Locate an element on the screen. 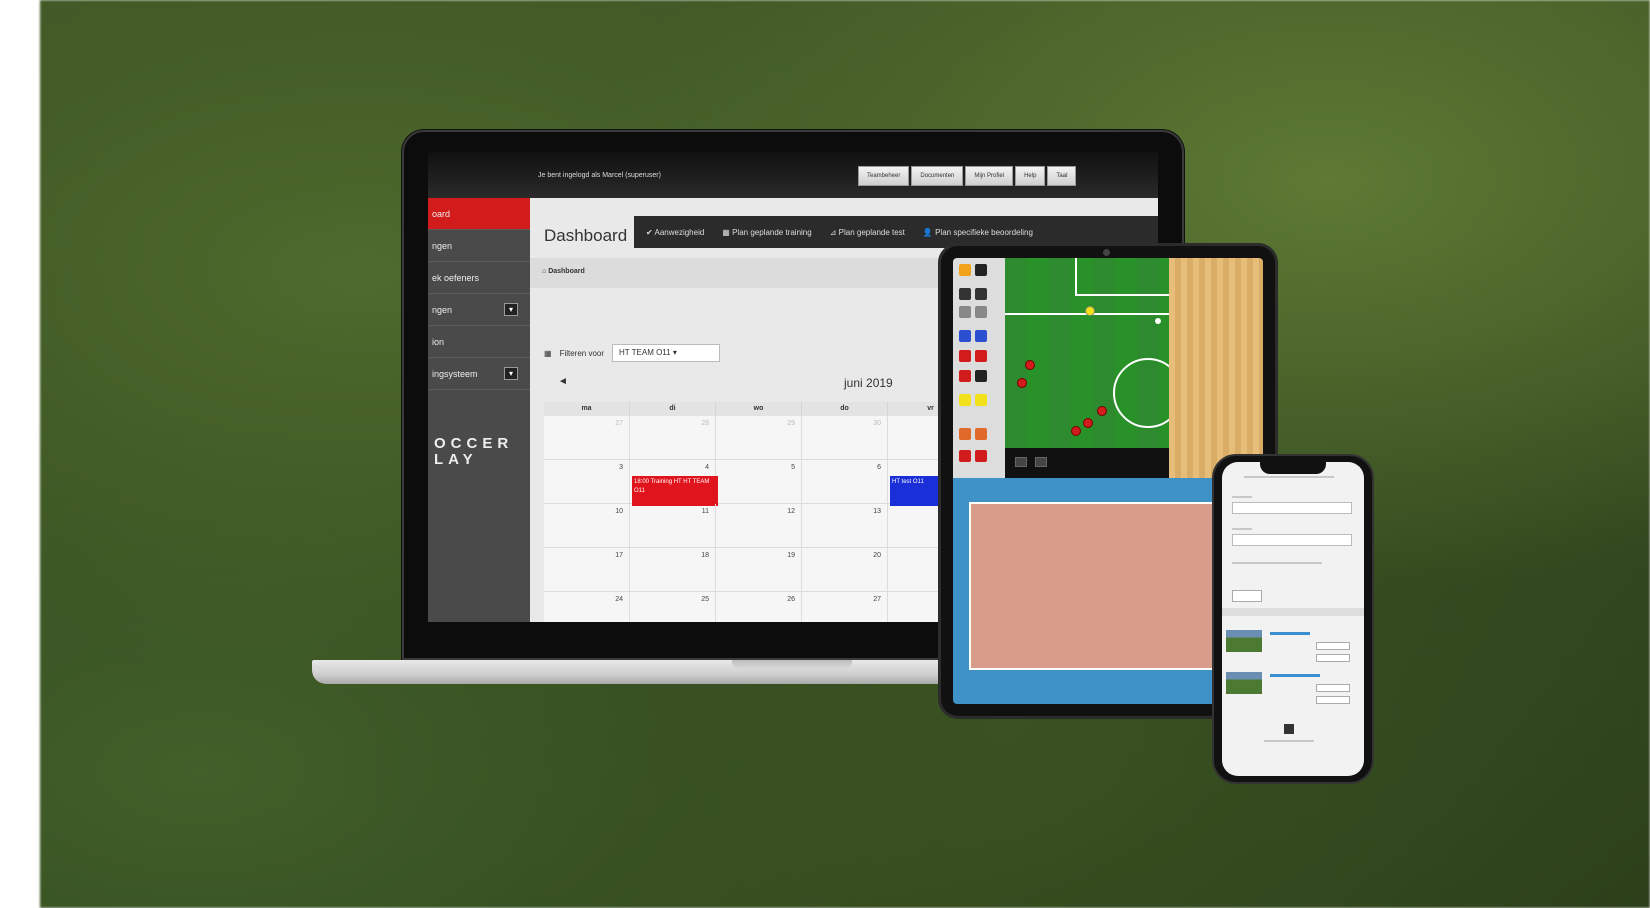  calendar-header: ◄ juni 2019 is located at coordinates (759, 386).